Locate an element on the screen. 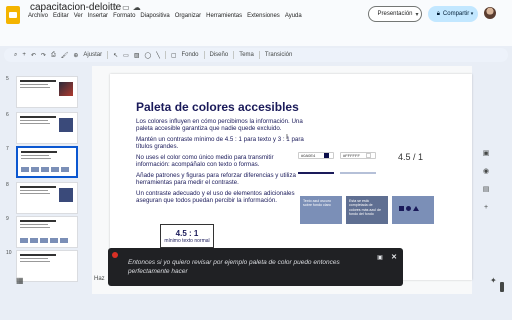 This screenshot has height=320, width=512. contrast-ratio-display: 4.5 / 1 is located at coordinates (411, 157).